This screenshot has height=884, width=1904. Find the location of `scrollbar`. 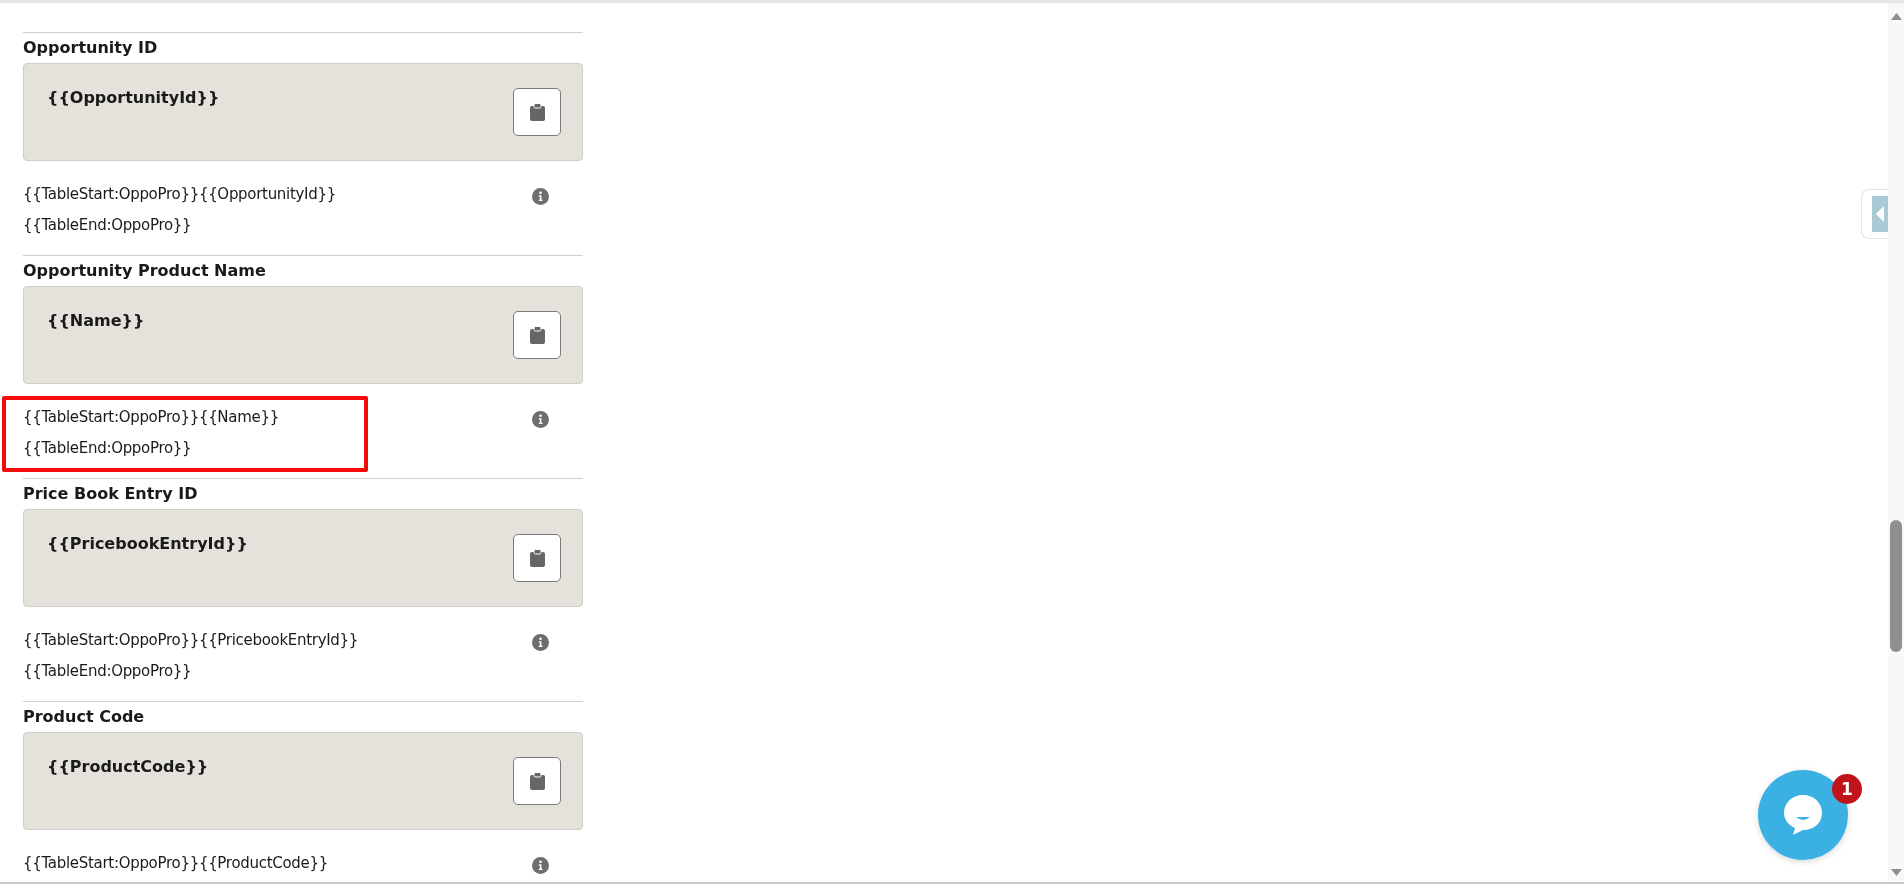

scrollbar is located at coordinates (1896, 442).